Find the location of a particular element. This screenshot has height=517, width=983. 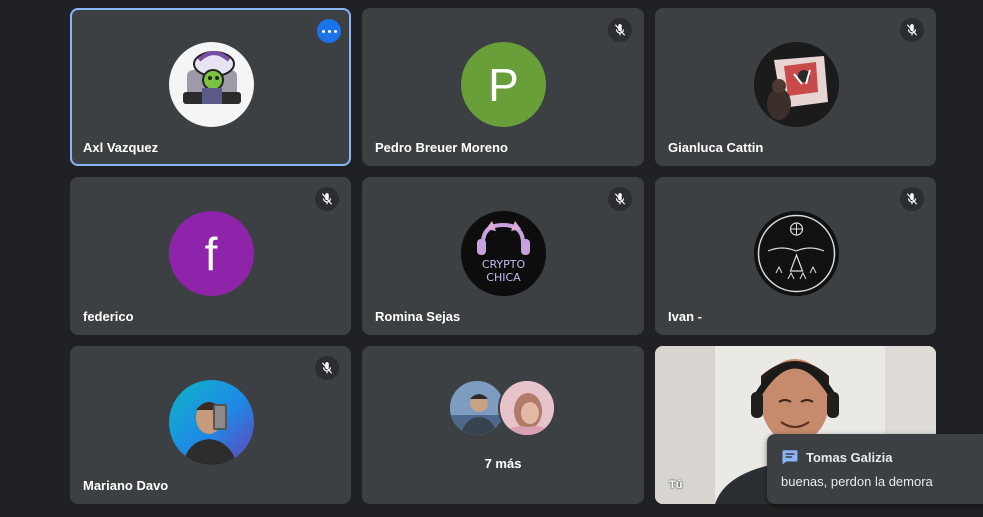

participant-tile-pedro-breuer-moreno: P Pedro Breuer Moreno is located at coordinates (503, 87).